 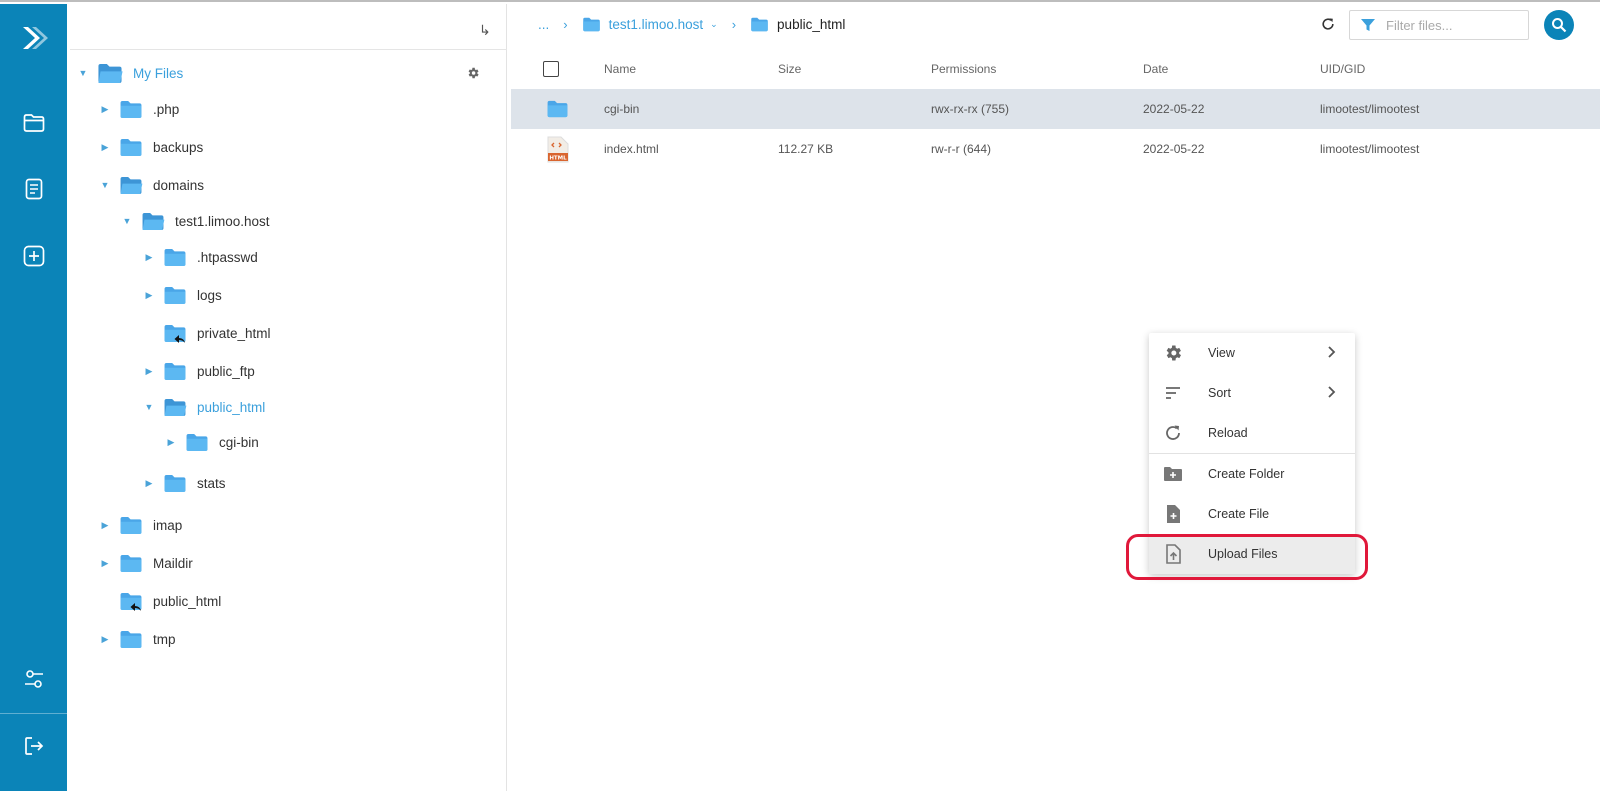 What do you see at coordinates (1332, 392) in the screenshot?
I see `chevron-right-icon` at bounding box center [1332, 392].